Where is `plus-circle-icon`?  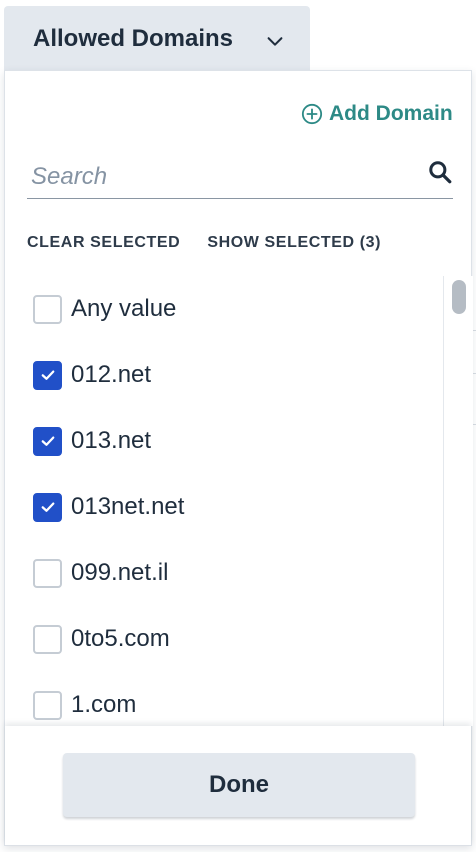
plus-circle-icon is located at coordinates (312, 114).